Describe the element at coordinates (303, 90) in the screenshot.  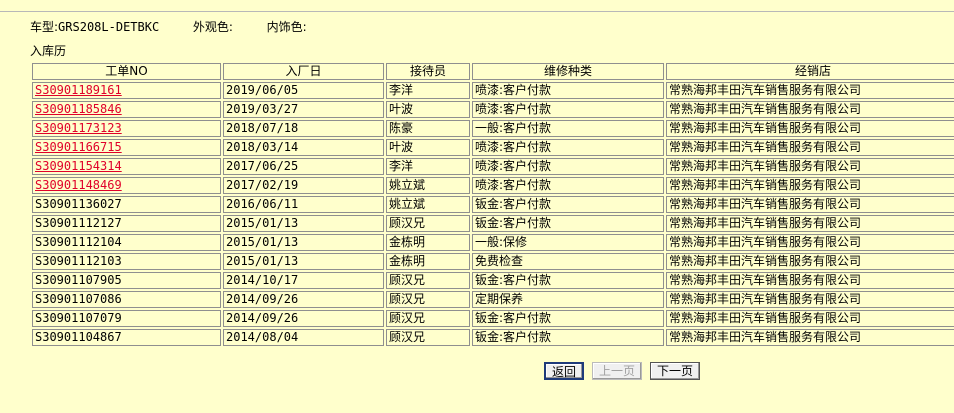
I see `date-cell: 2019/06/05` at that location.